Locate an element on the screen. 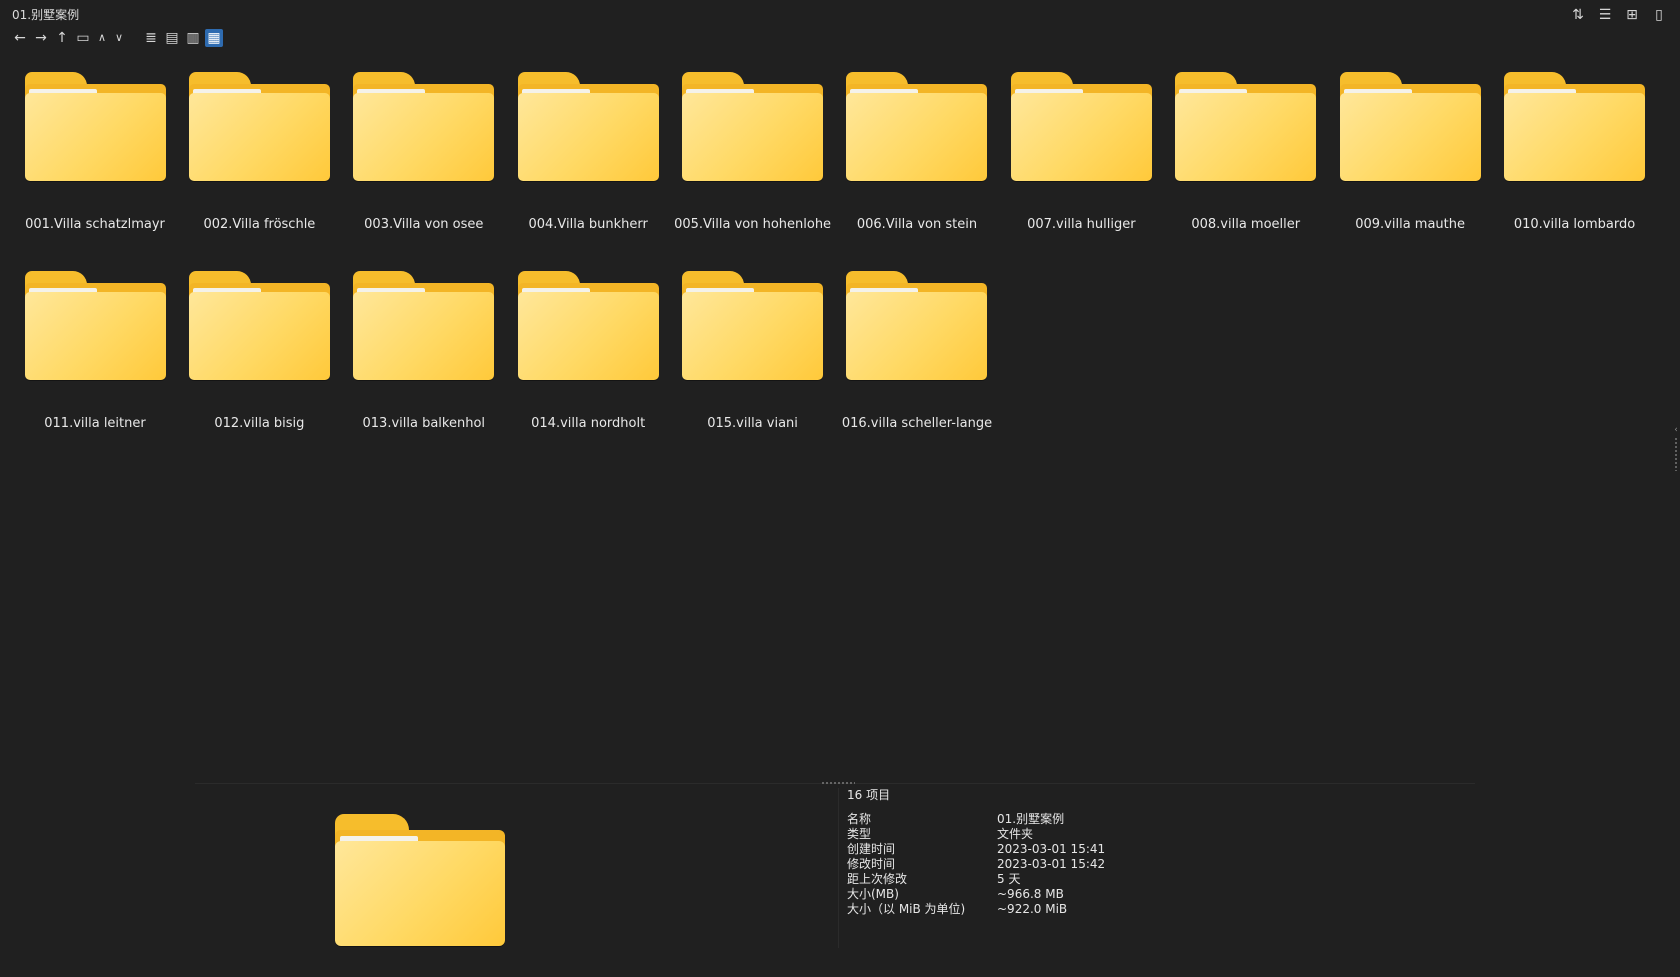  folder-label: 004.Villa bunkherr is located at coordinates (588, 224).